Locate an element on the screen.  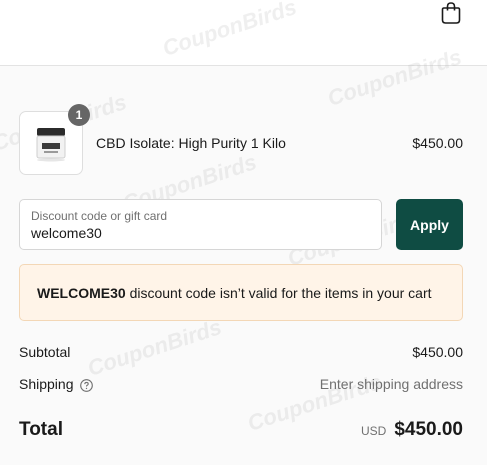
apply-button: Apply is located at coordinates (429, 224).